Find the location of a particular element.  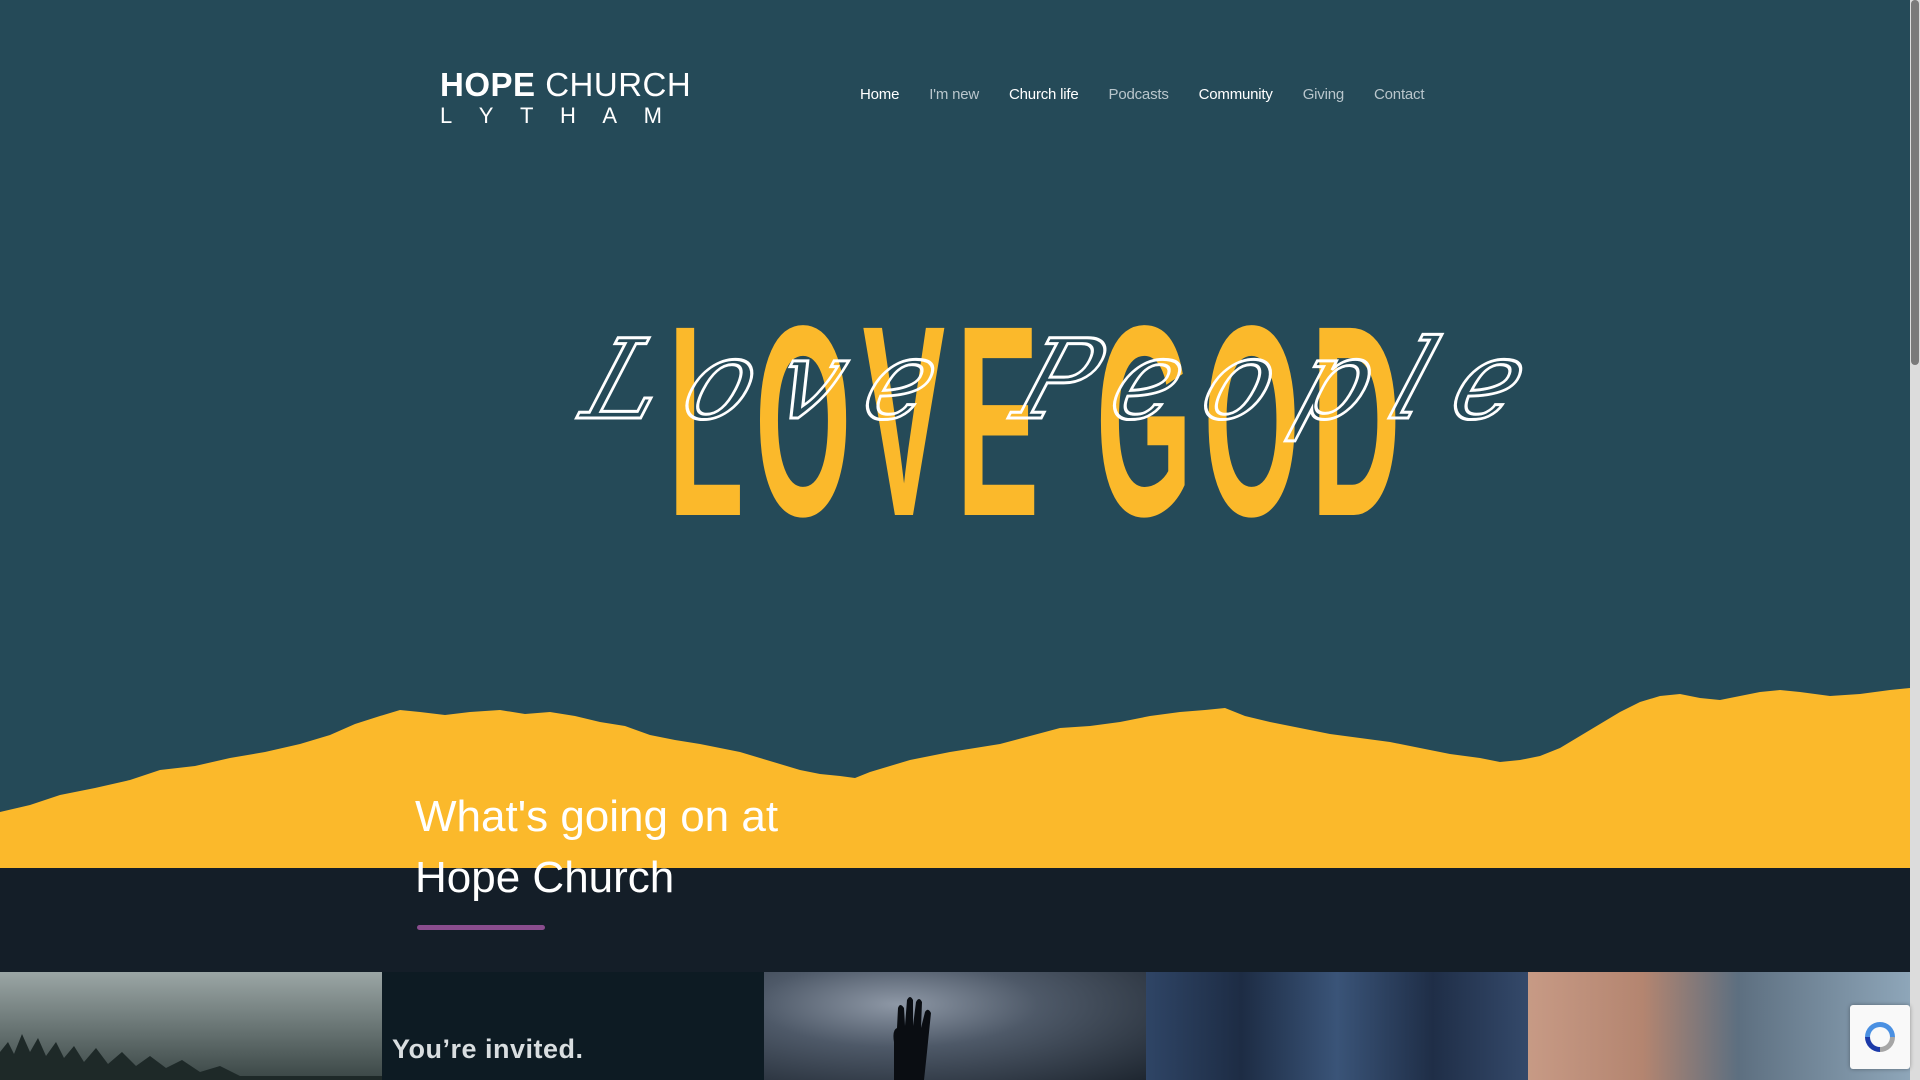

logo-letter: H is located at coordinates (567, 115).